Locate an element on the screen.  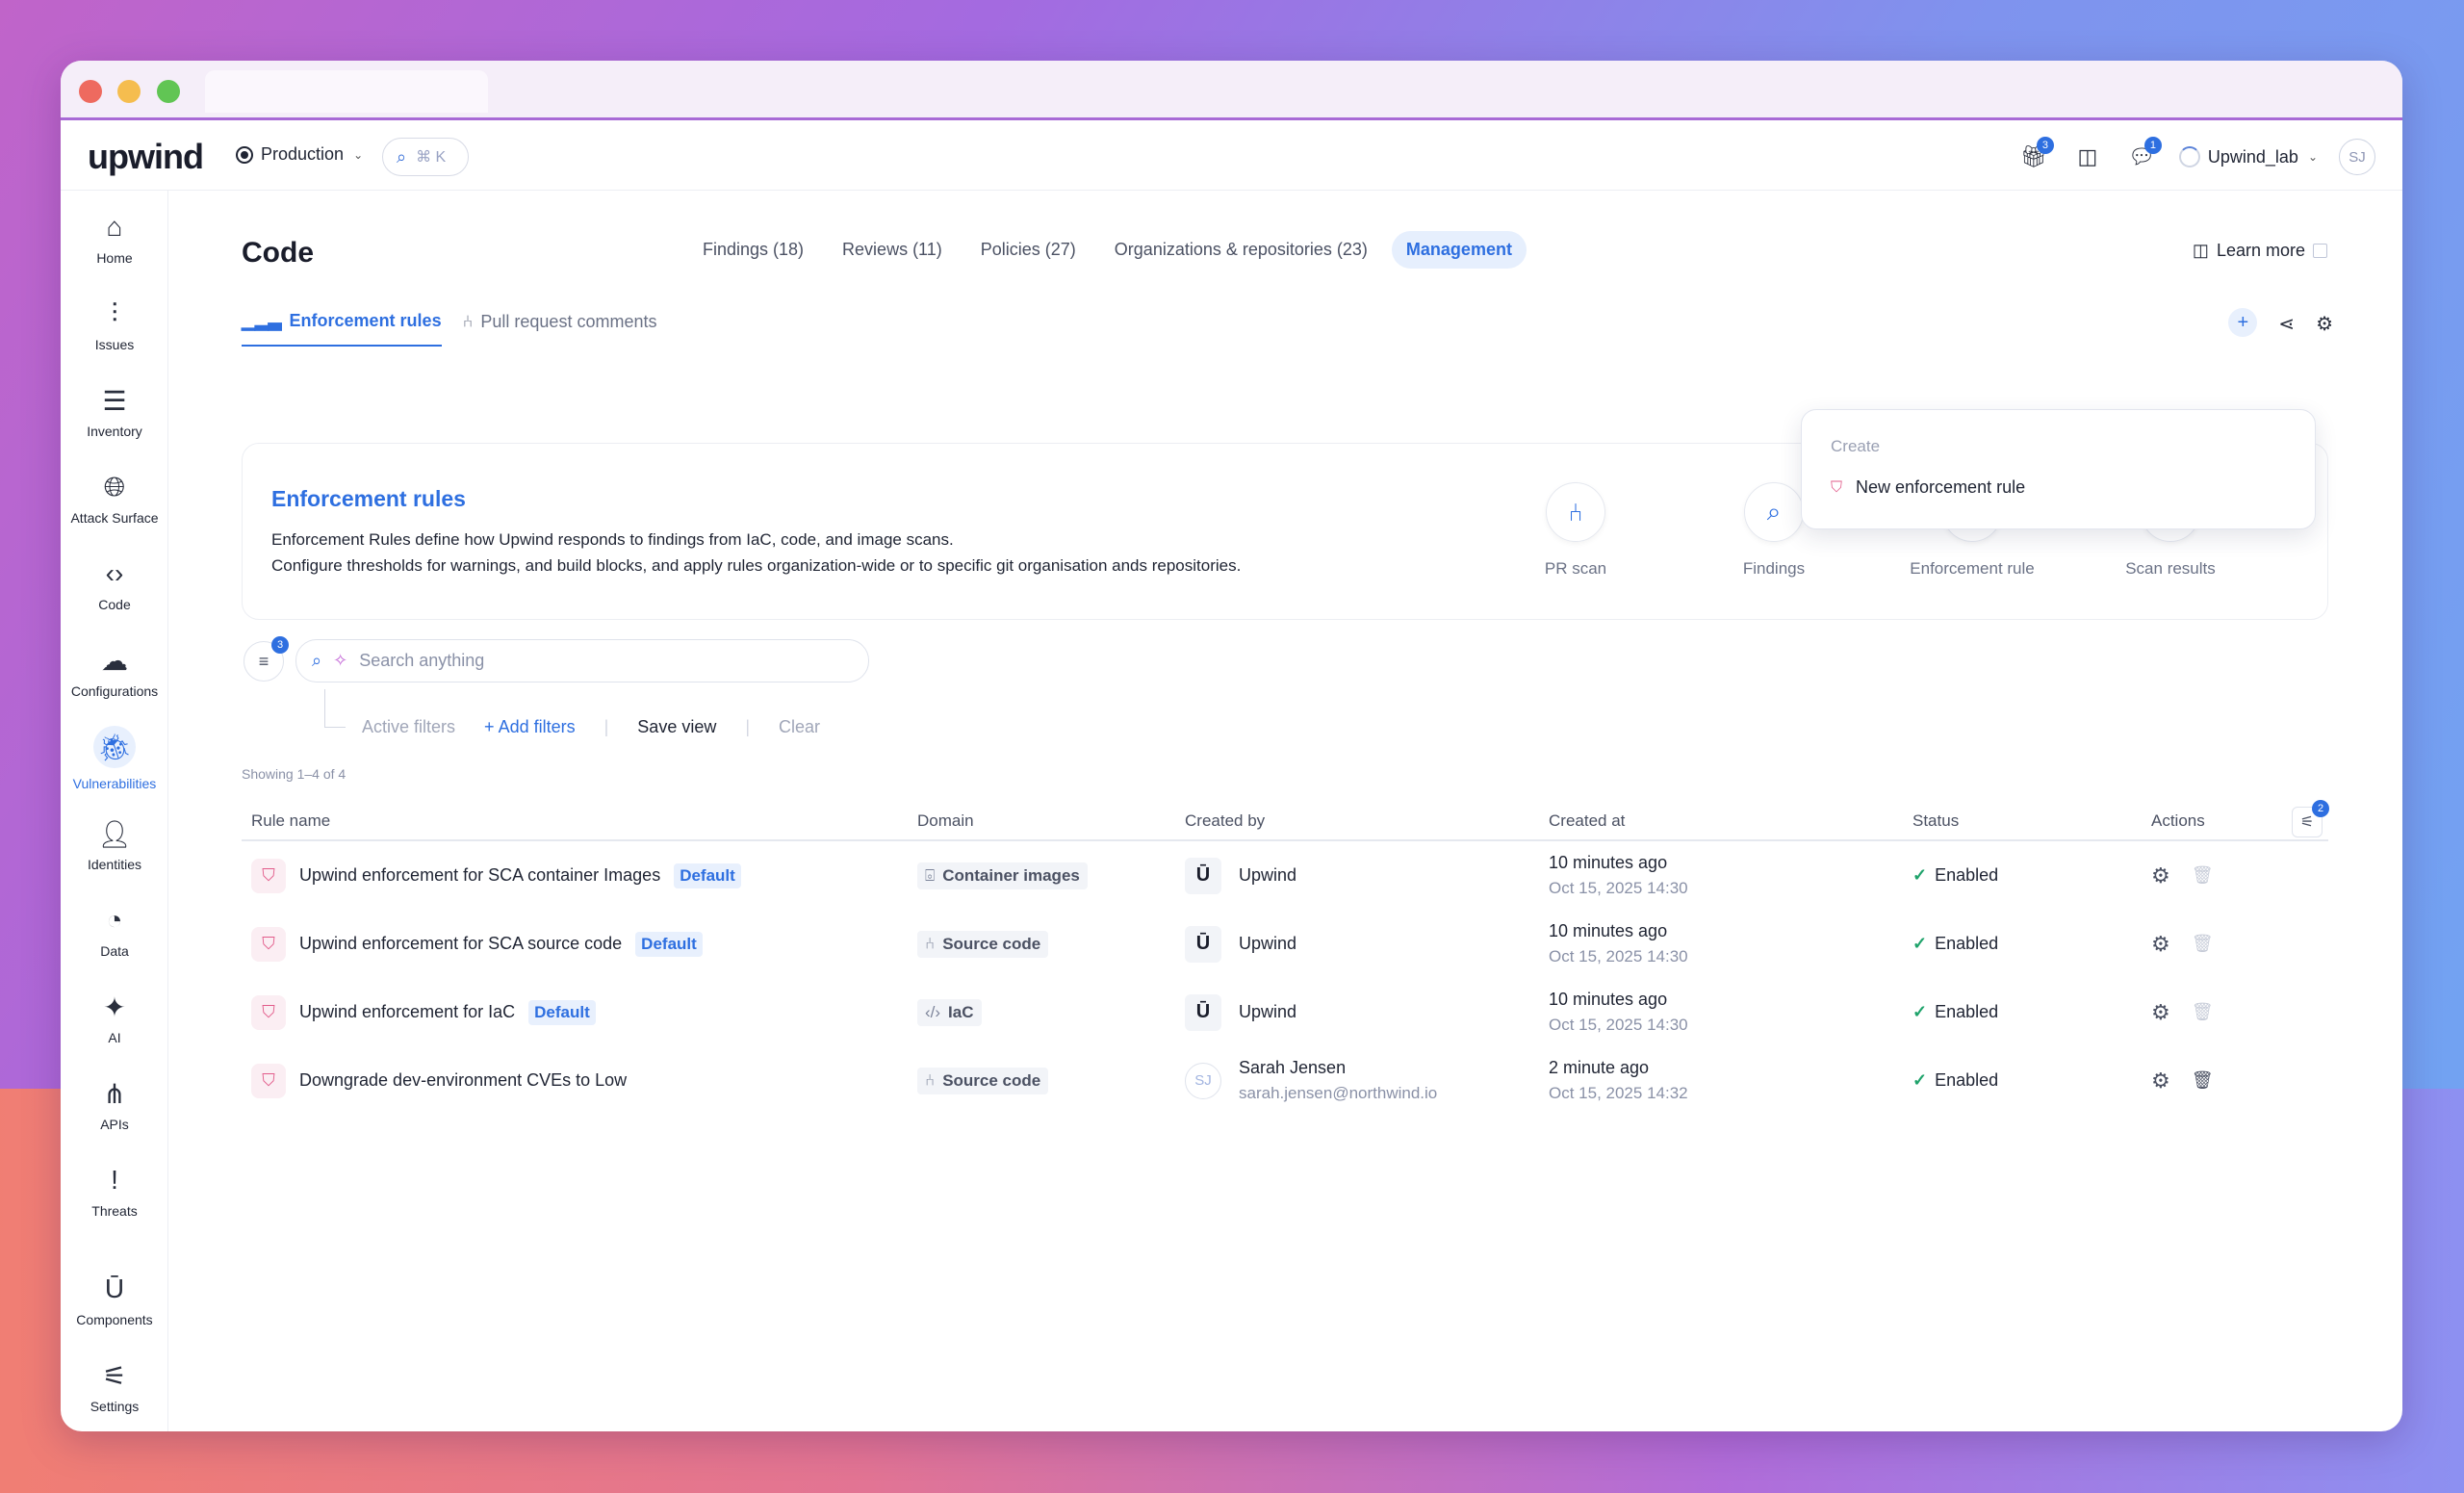
chat-button: 💬︎ 1 is located at coordinates (2143, 155).